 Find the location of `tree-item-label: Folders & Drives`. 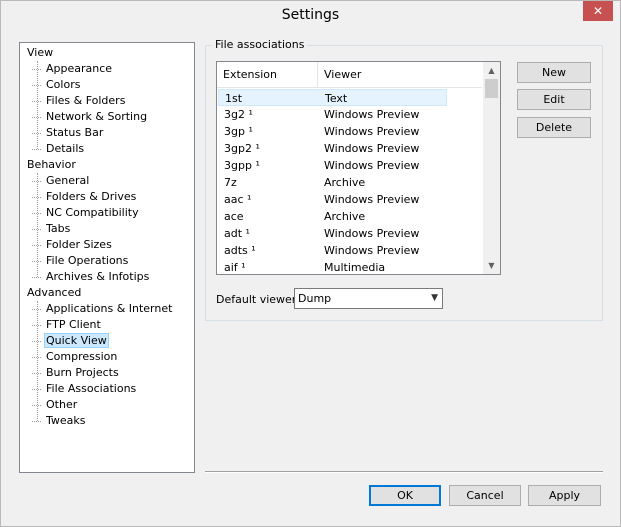

tree-item-label: Folders & Drives is located at coordinates (91, 196).